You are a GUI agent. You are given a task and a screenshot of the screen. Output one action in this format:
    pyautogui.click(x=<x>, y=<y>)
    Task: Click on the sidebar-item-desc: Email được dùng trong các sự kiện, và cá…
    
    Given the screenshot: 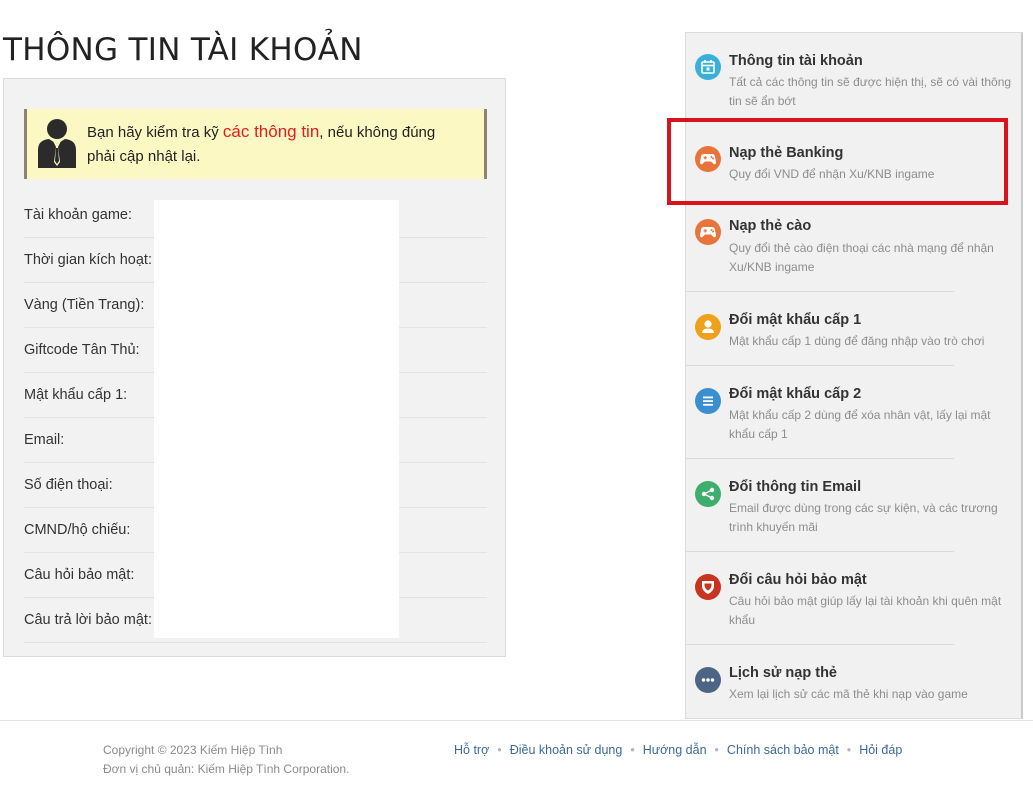 What is the action you would take?
    pyautogui.click(x=863, y=517)
    